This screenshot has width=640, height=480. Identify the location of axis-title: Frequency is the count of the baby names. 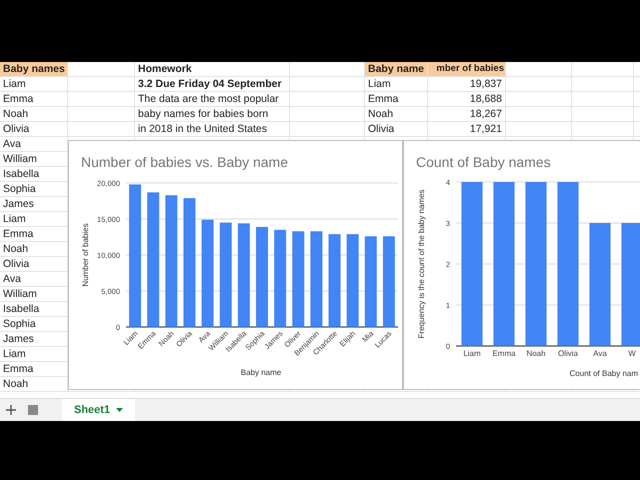
(421, 264).